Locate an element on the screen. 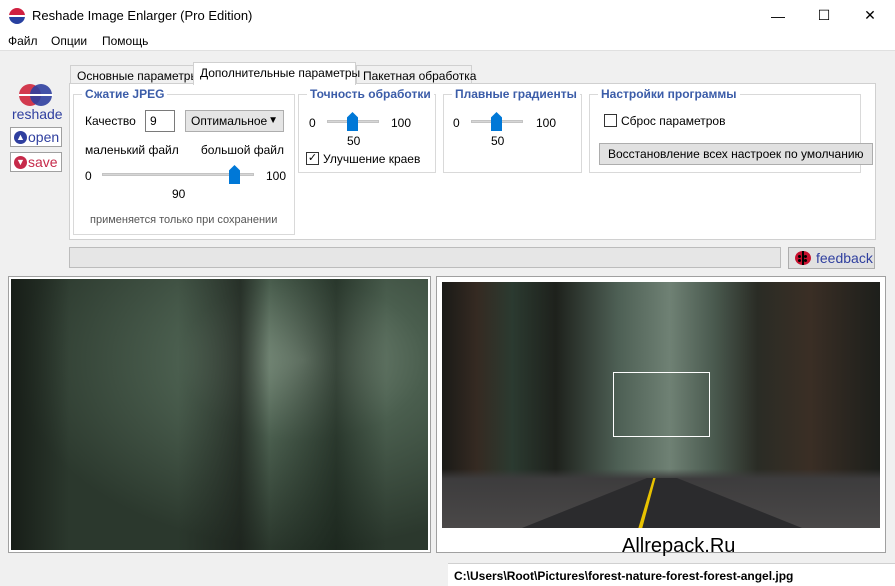 The width and height of the screenshot is (895, 586). quality-input: 9 is located at coordinates (160, 121).